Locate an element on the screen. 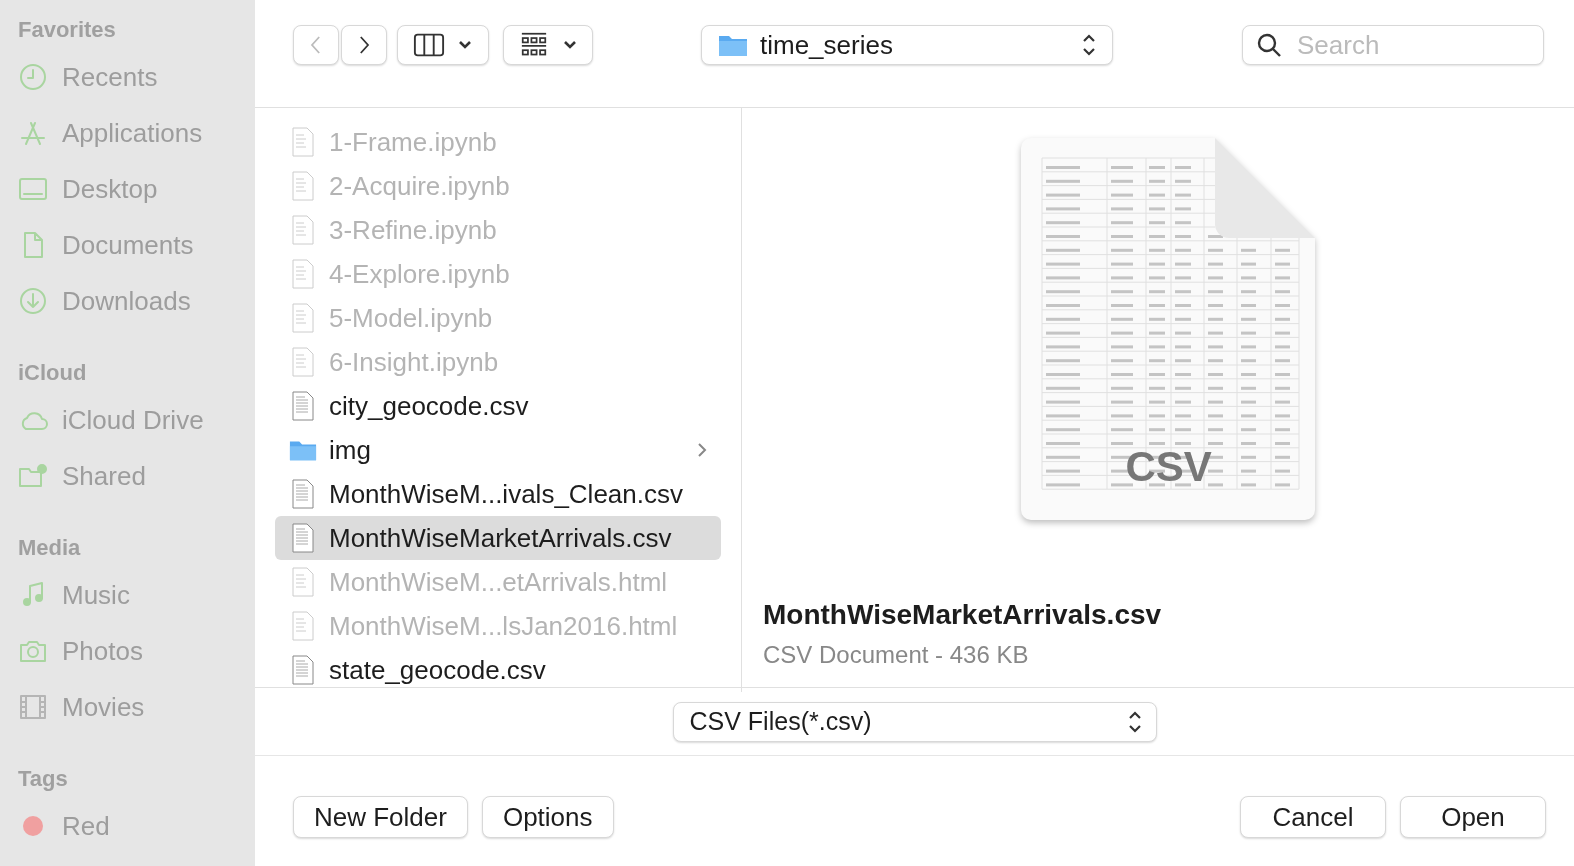 The image size is (1574, 866). search-icon is located at coordinates (1269, 45).